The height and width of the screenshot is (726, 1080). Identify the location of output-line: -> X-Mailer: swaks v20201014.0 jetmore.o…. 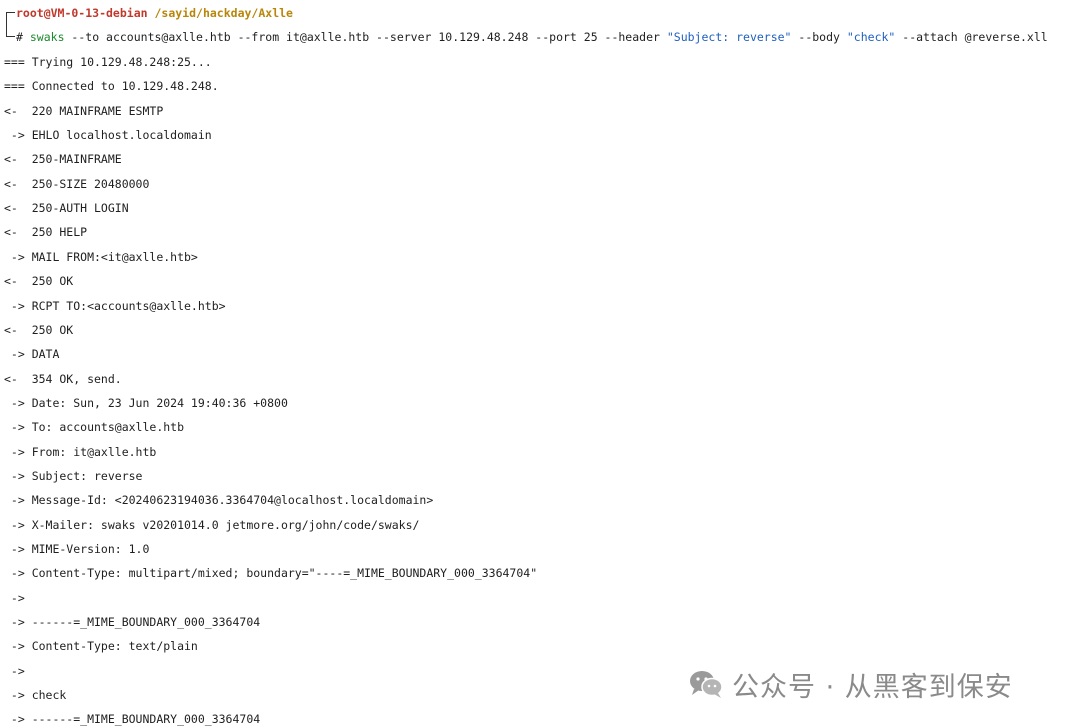
(212, 524).